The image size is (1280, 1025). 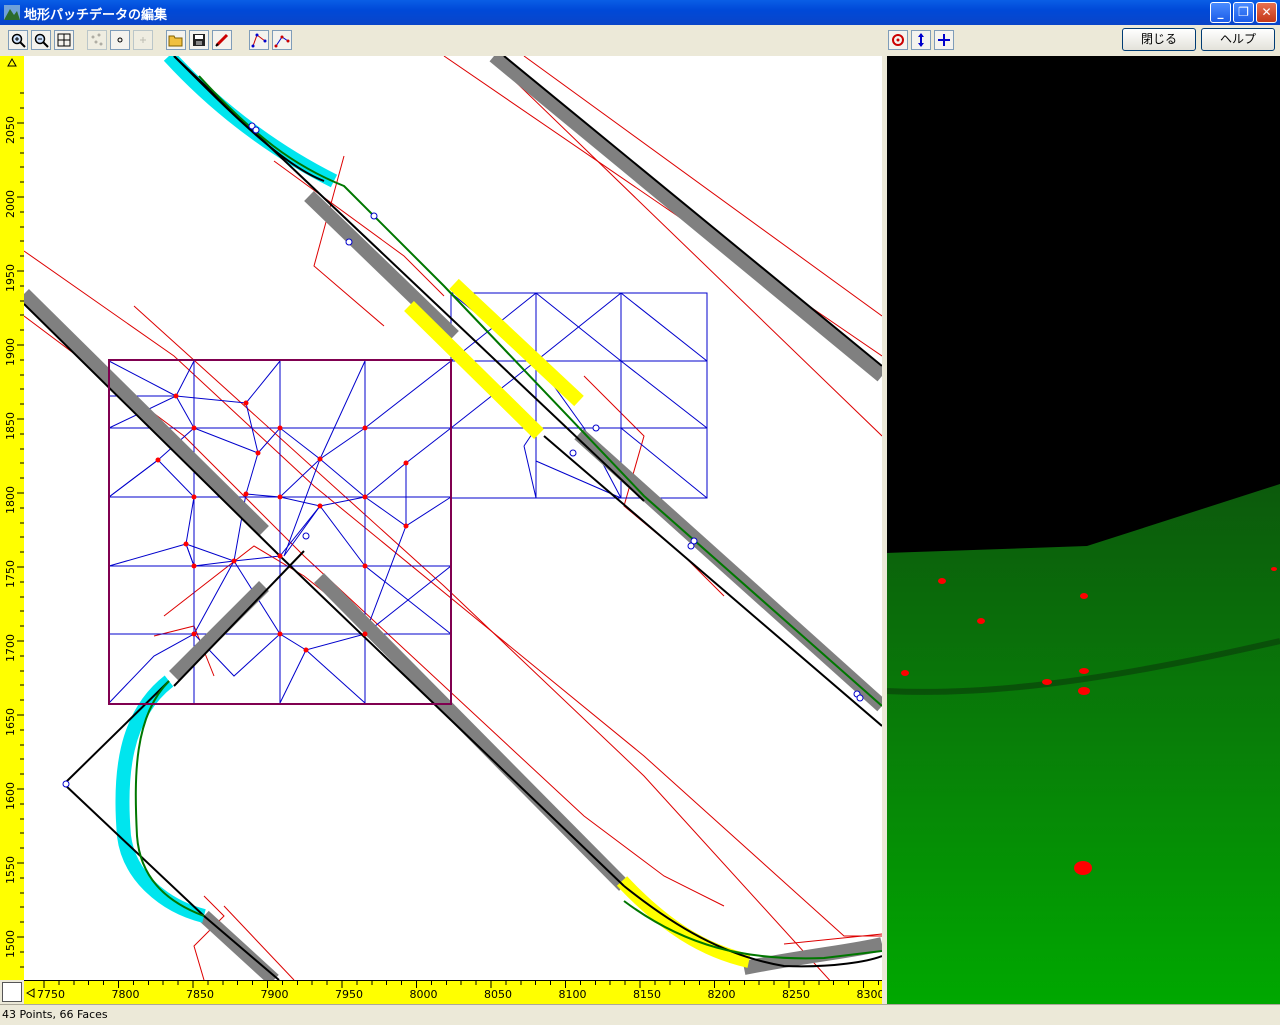 I want to click on vertical-ruler-label: 2000, so click(x=10, y=204).